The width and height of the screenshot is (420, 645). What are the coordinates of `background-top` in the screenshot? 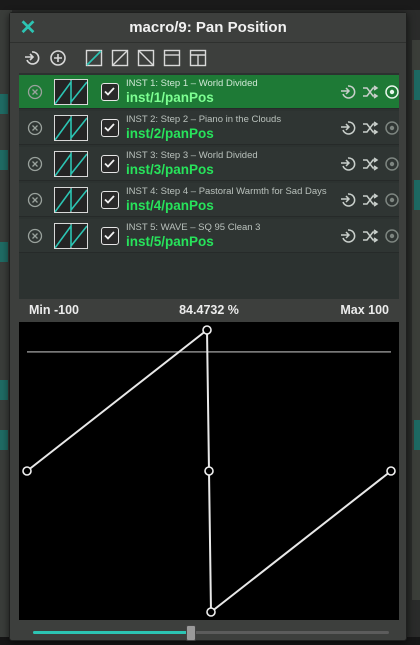 It's located at (210, 5).